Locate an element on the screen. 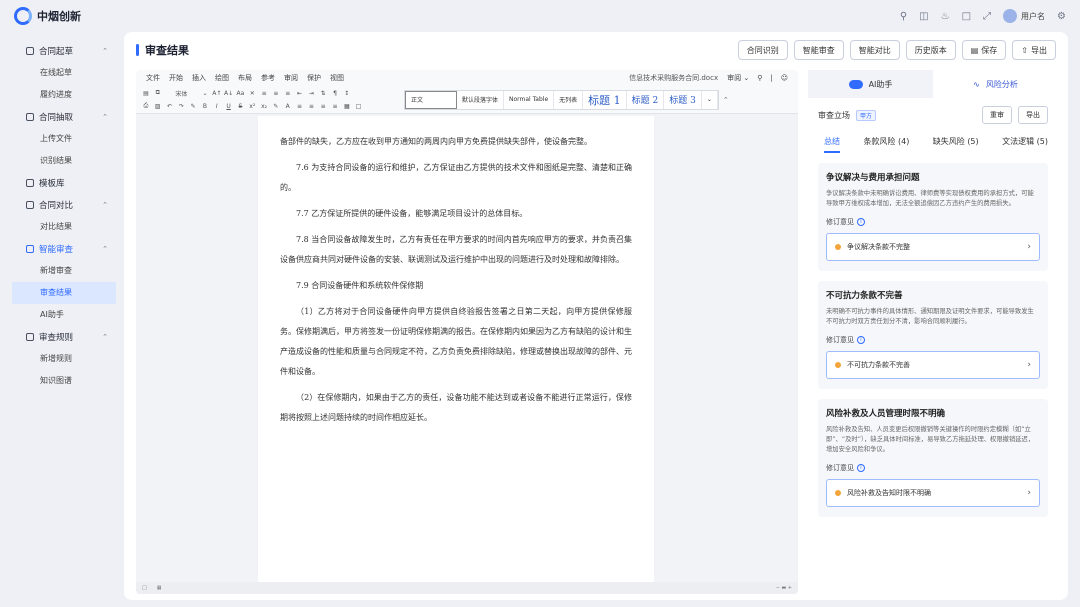 The height and width of the screenshot is (607, 1080). subtab-missing-risk: 缺失风险 (5) is located at coordinates (956, 144).